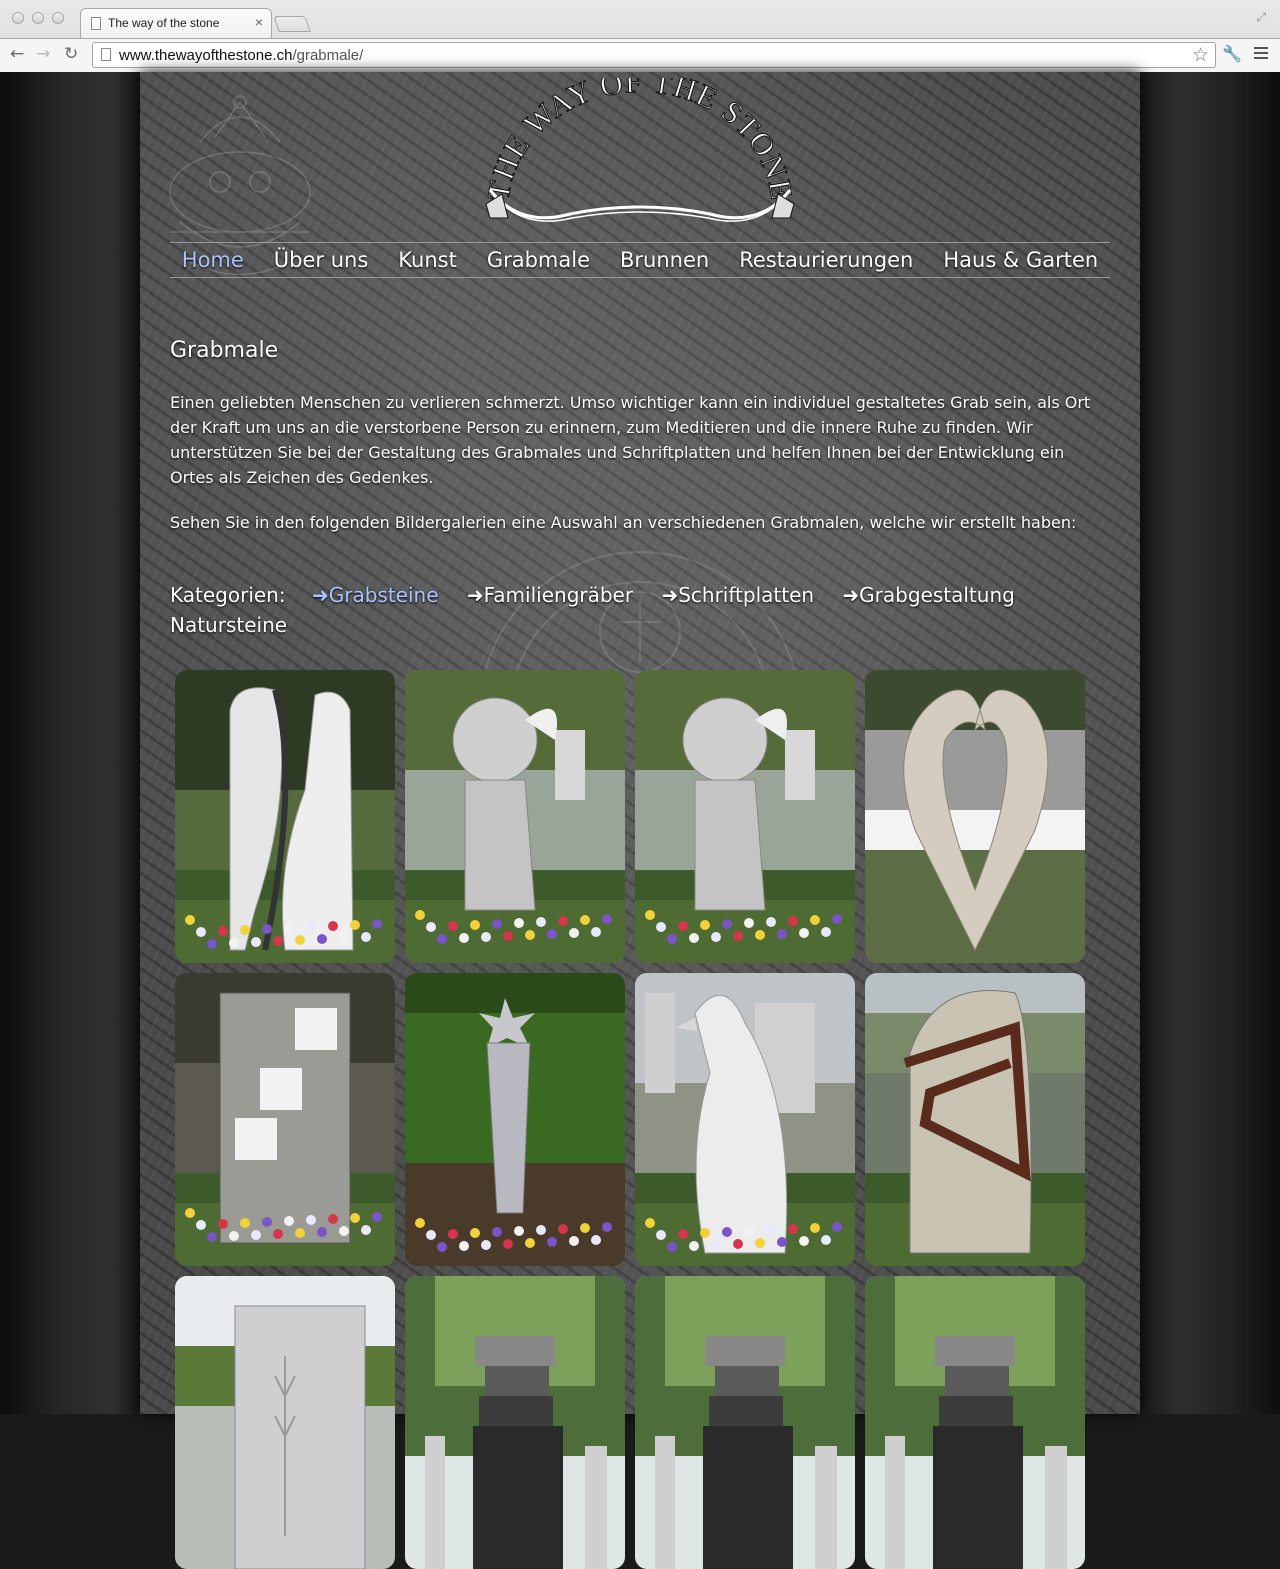 This screenshot has height=1569, width=1280. Describe the element at coordinates (58, 18) in the screenshot. I see `zoom-window-button` at that location.